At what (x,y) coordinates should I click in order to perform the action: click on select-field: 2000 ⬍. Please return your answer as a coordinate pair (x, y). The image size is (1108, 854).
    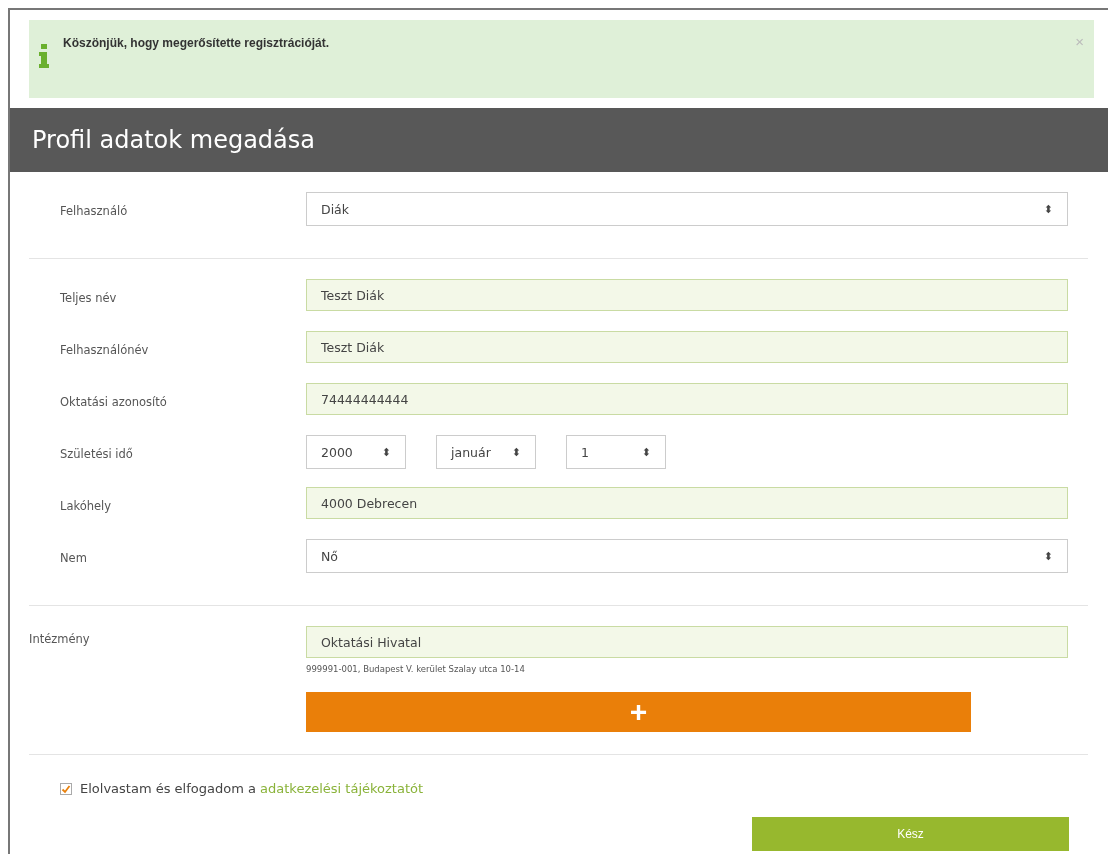
    Looking at the image, I should click on (356, 452).